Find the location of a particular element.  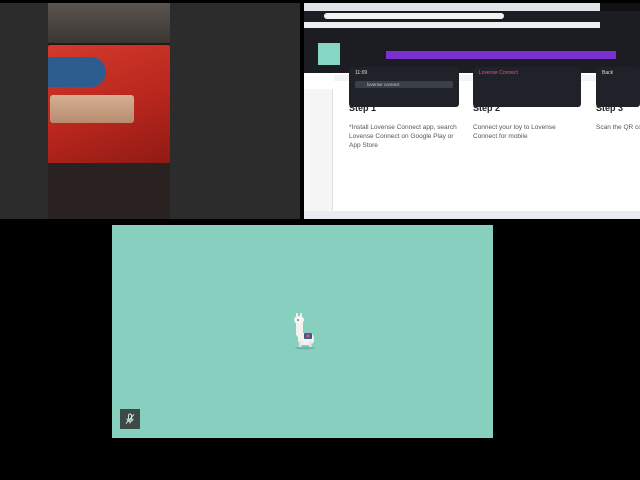

browser-bookmarks-bar is located at coordinates (452, 25).